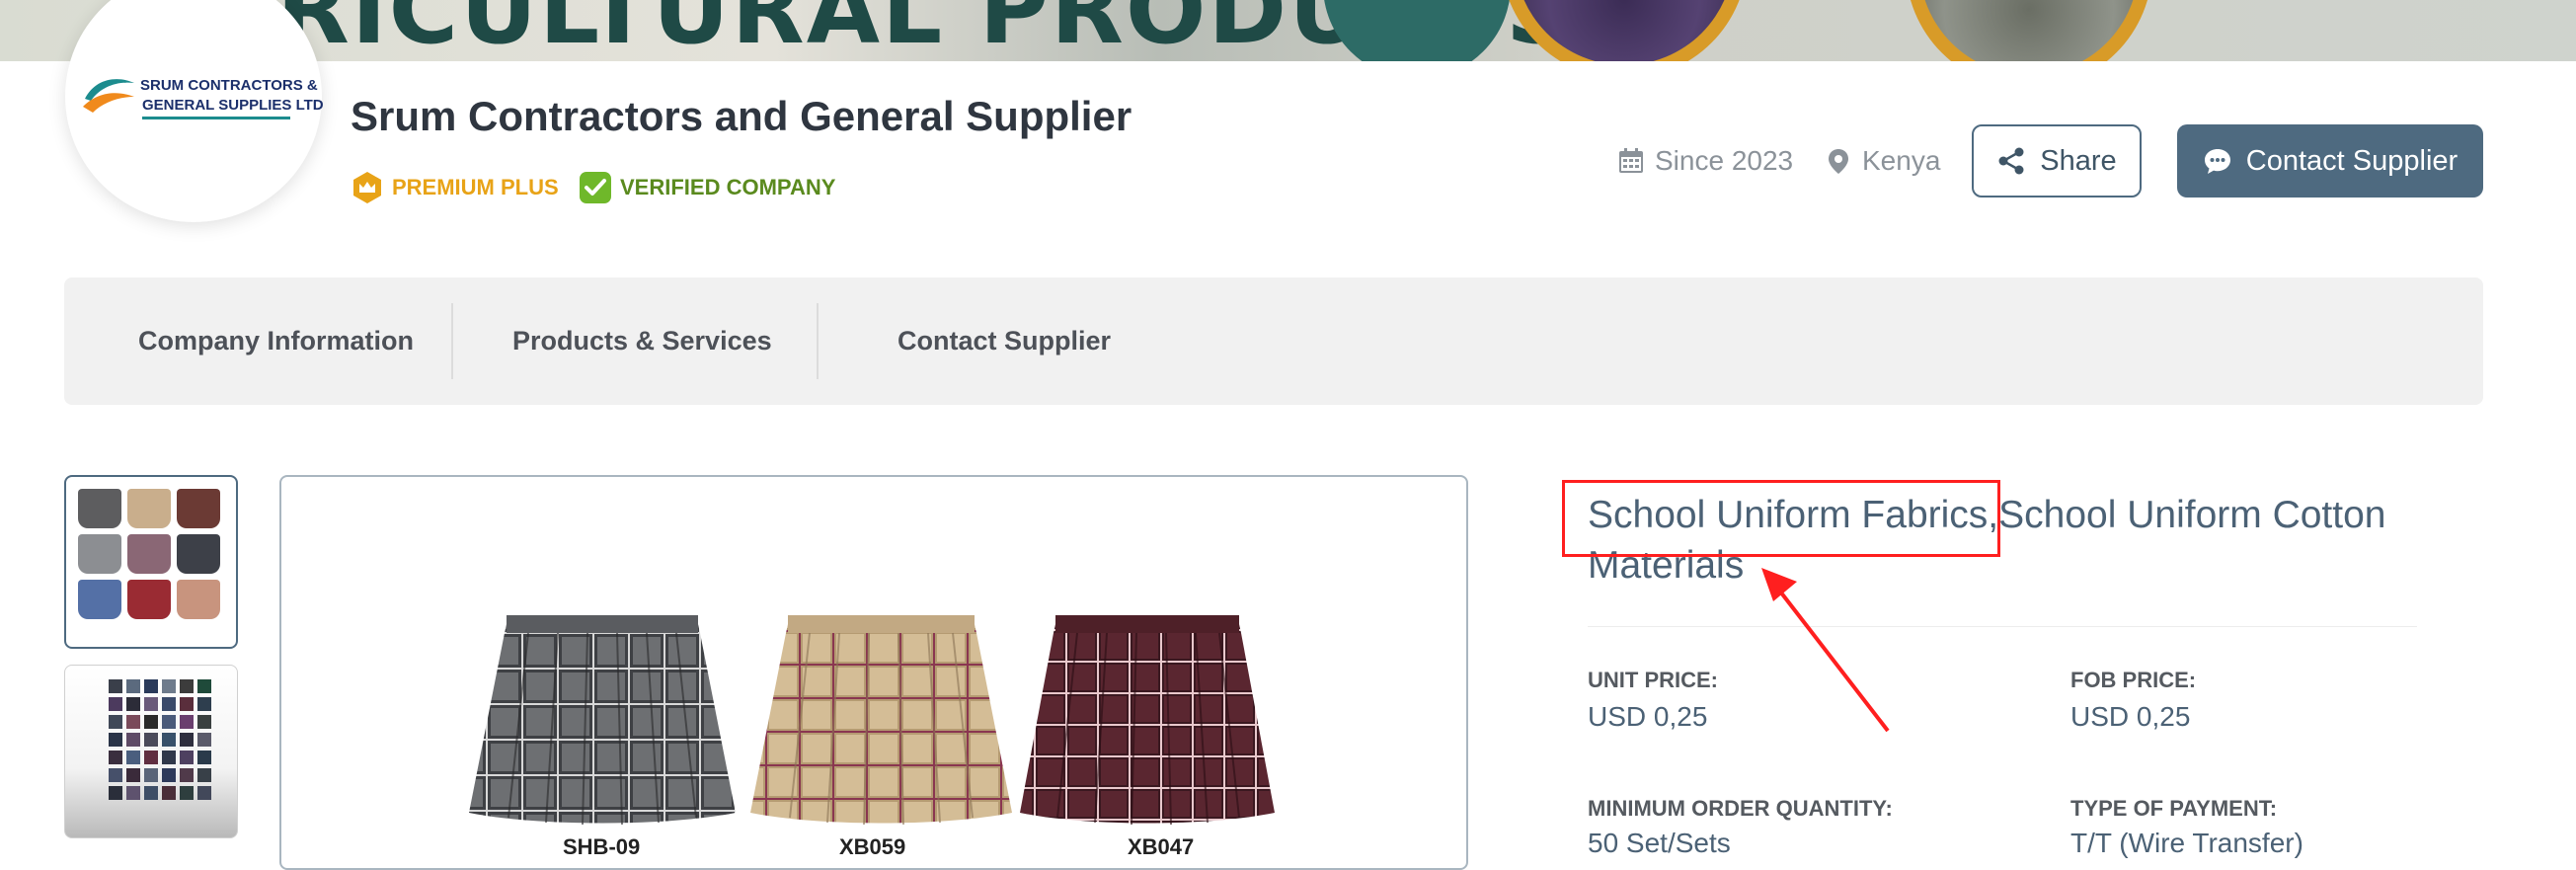  What do you see at coordinates (216, 118) in the screenshot?
I see `logo-underline` at bounding box center [216, 118].